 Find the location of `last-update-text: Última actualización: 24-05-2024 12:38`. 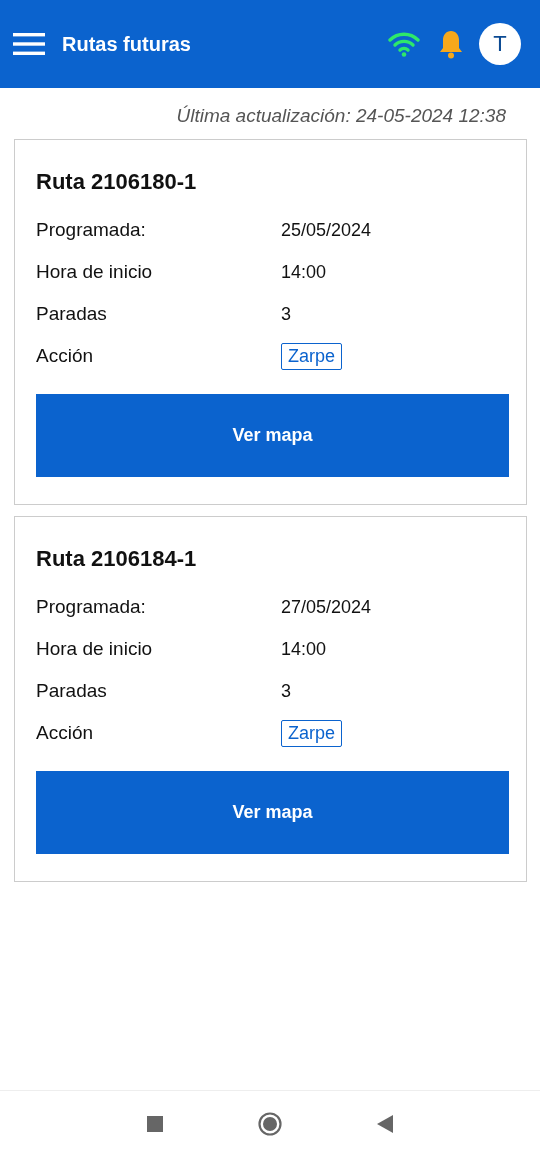

last-update-text: Última actualización: 24-05-2024 12:38 is located at coordinates (341, 116).